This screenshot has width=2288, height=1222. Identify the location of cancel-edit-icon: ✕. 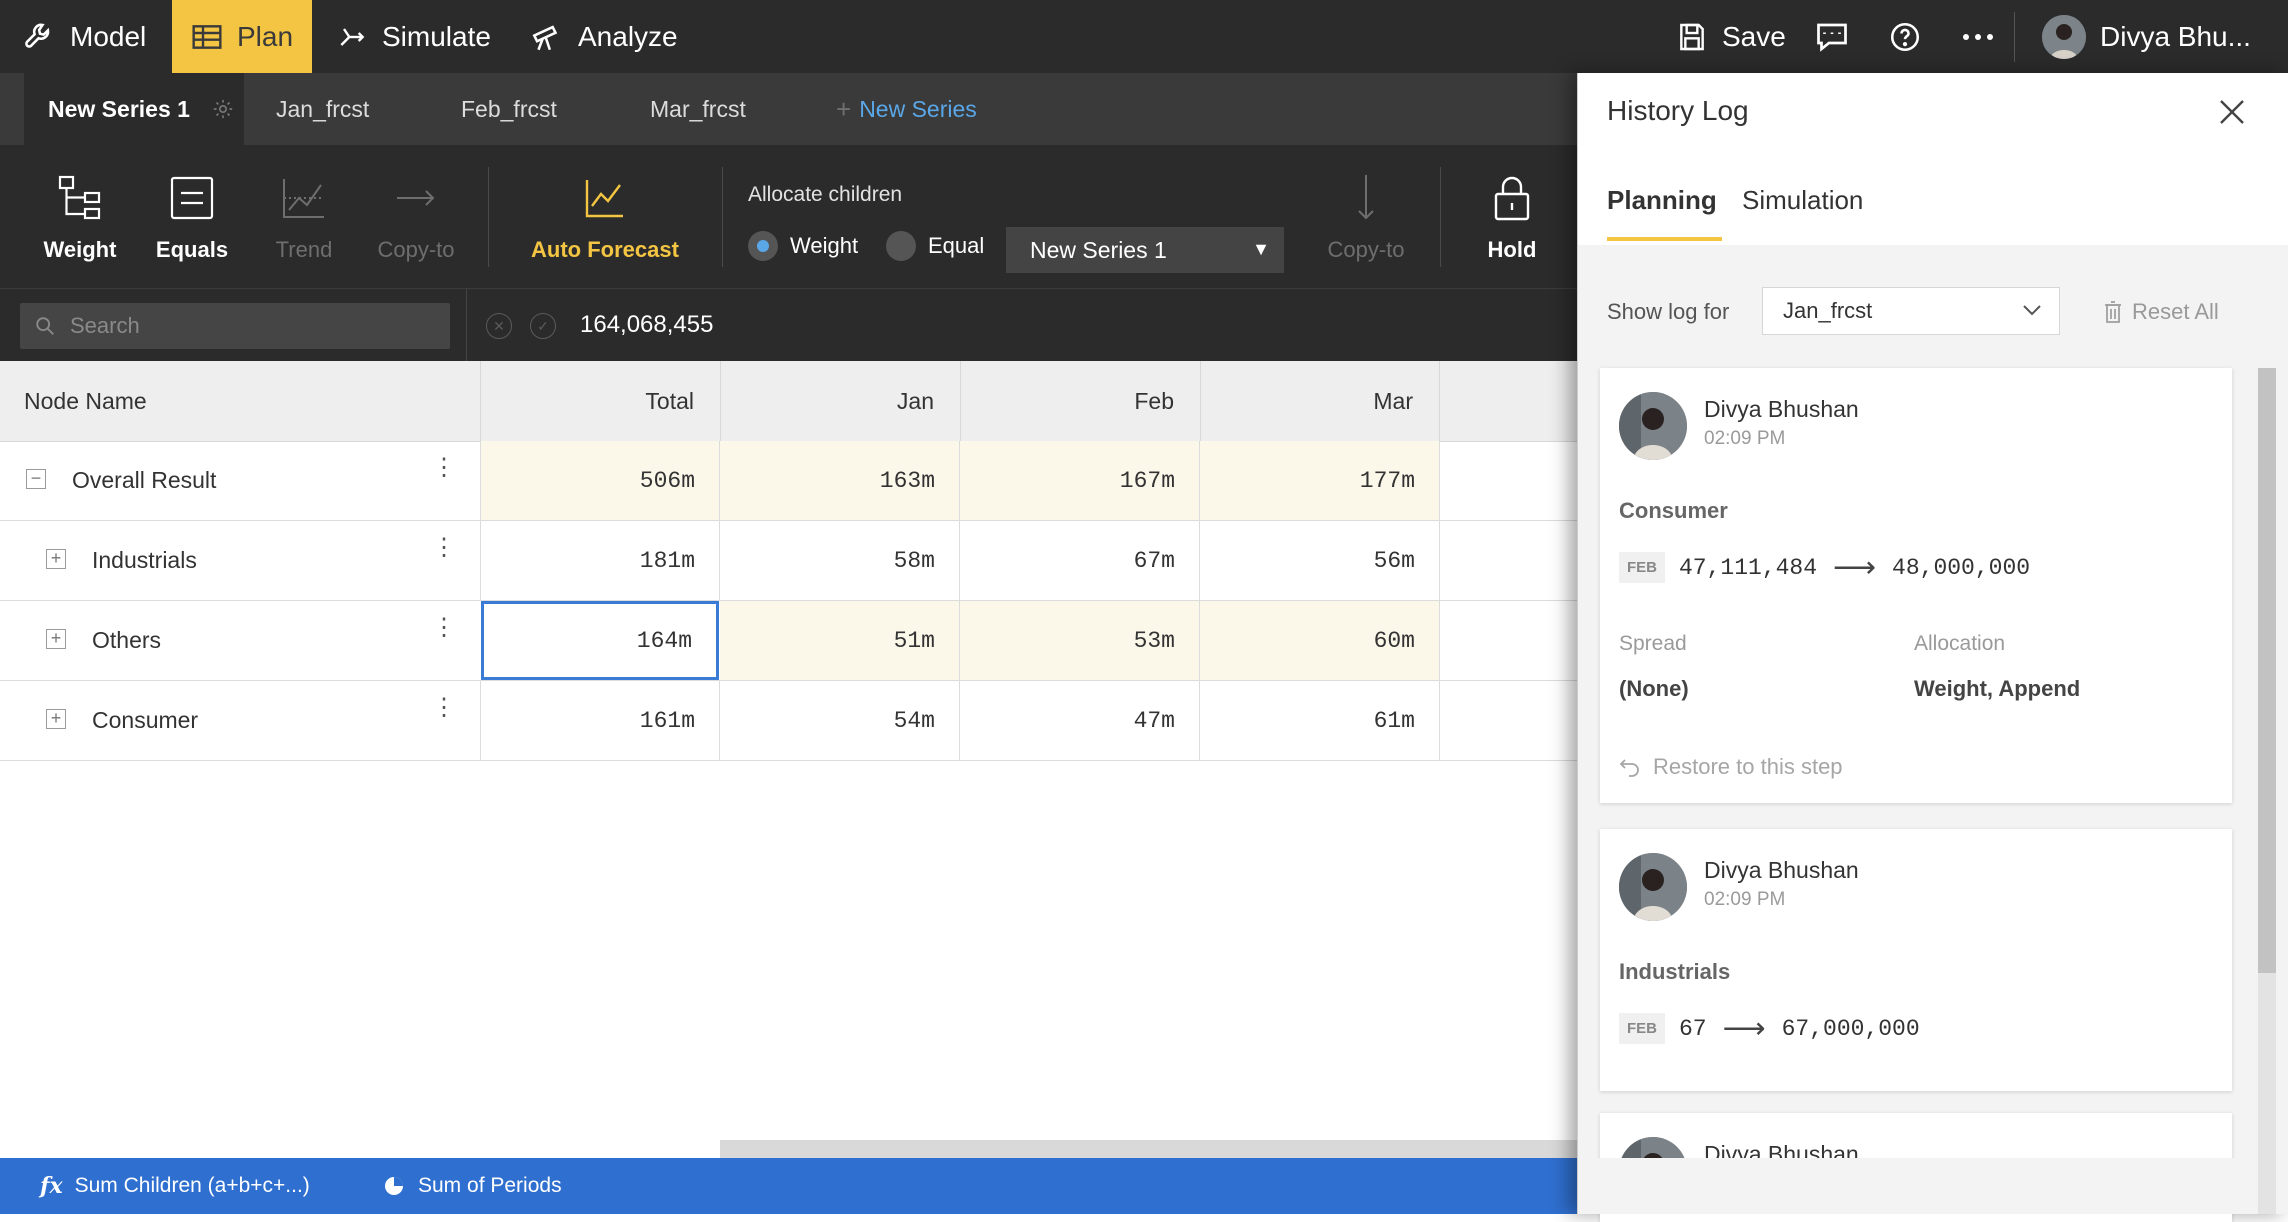
(499, 326).